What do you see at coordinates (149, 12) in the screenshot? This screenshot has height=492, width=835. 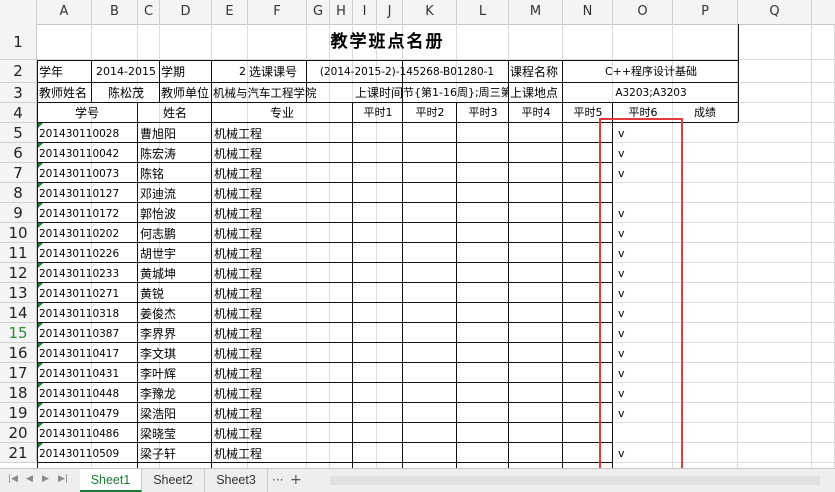 I see `column-header-c: C` at bounding box center [149, 12].